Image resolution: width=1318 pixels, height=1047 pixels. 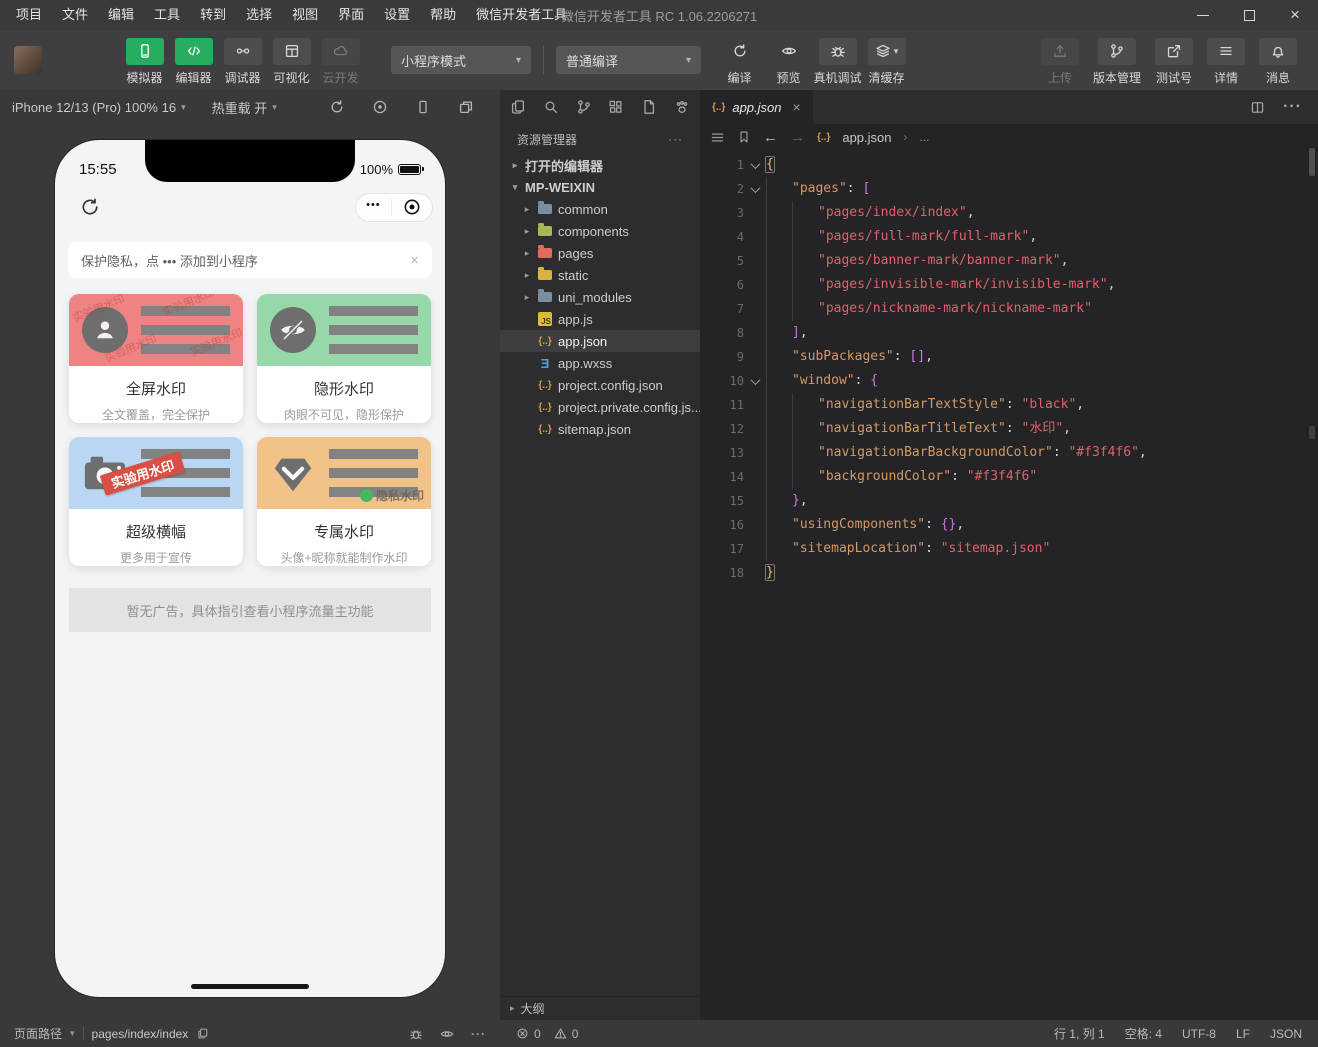 I want to click on code-line-15: 15 },, so click(x=1009, y=501).